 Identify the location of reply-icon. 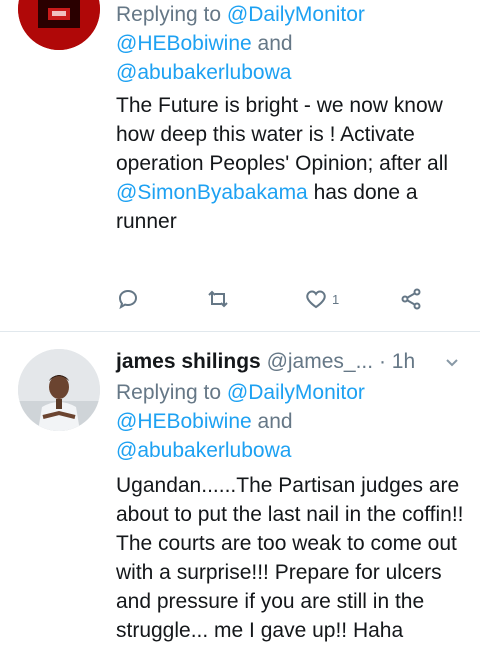
(128, 299).